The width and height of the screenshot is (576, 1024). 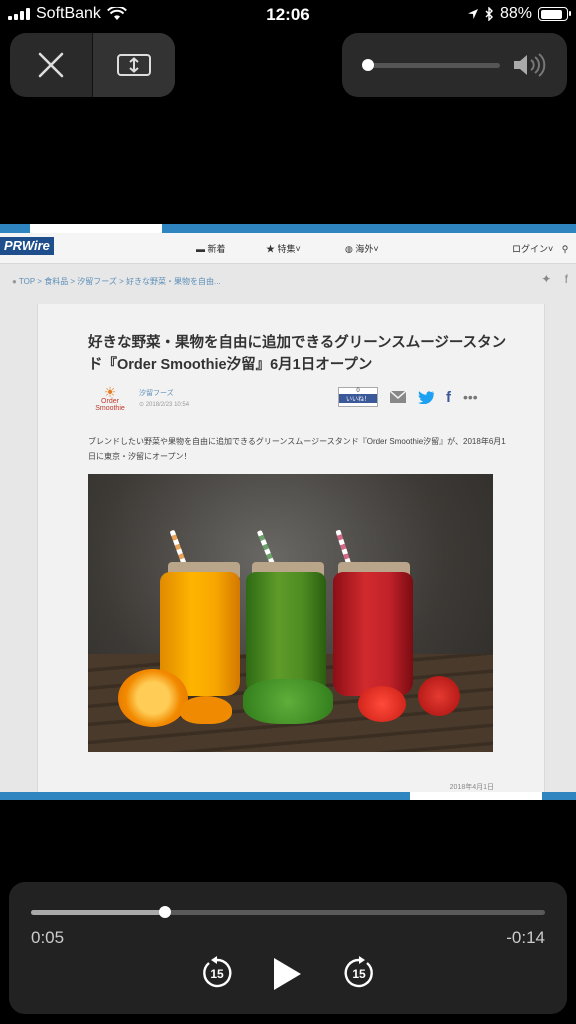 I want to click on nav-feature: ★ 特集˅, so click(x=283, y=249).